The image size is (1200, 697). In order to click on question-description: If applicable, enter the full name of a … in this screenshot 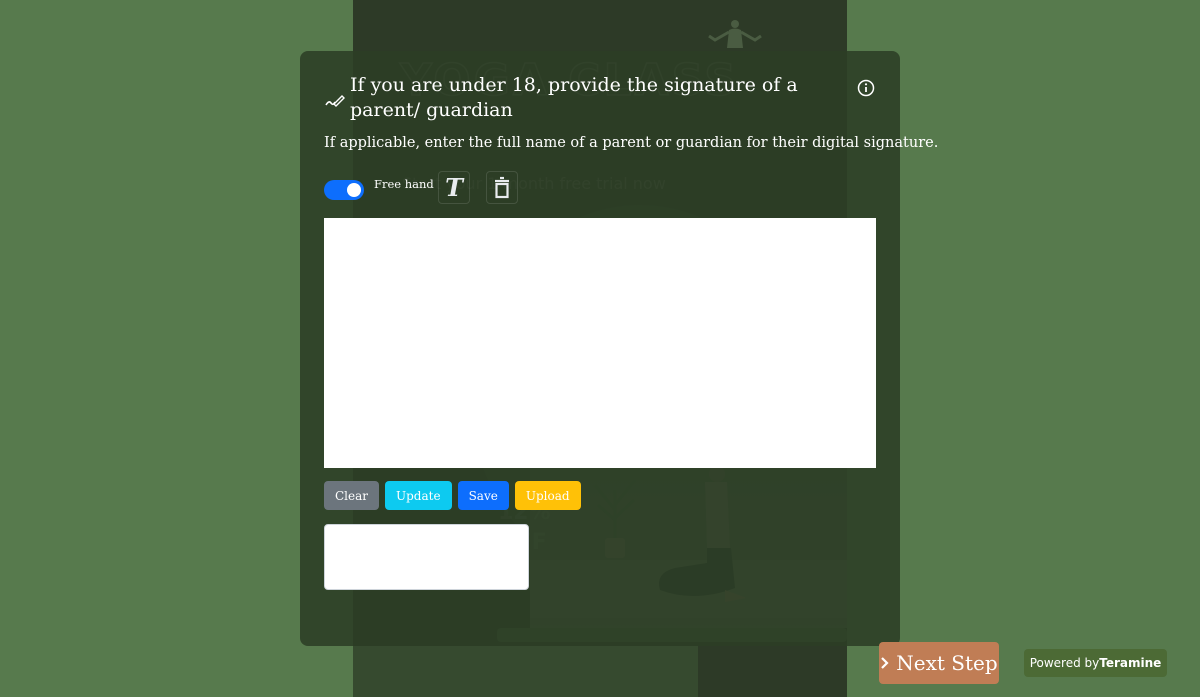, I will do `click(631, 143)`.